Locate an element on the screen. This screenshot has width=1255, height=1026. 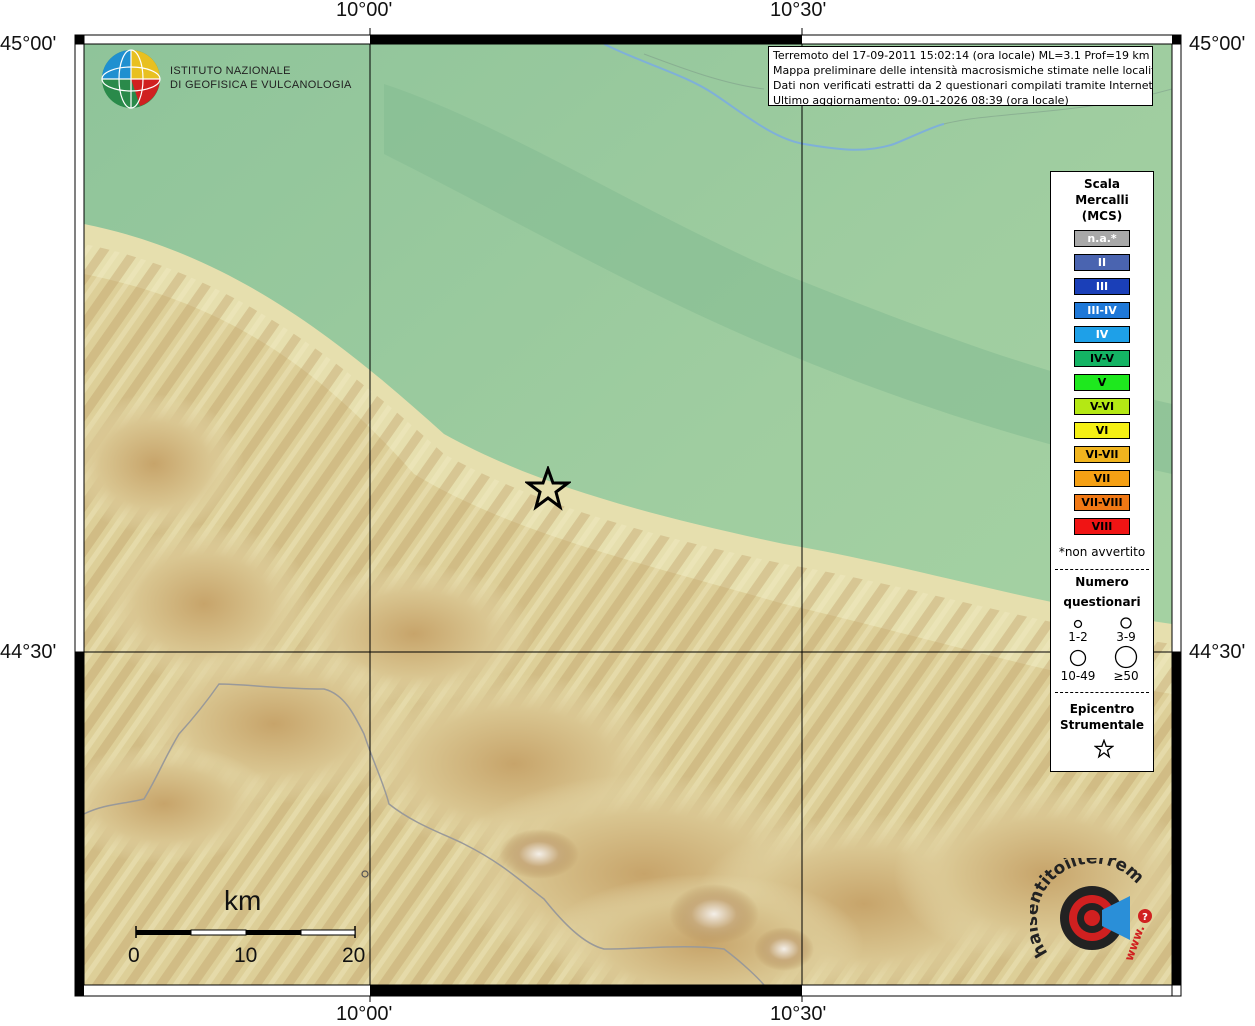
intensity-chip: V is located at coordinates (1102, 382).